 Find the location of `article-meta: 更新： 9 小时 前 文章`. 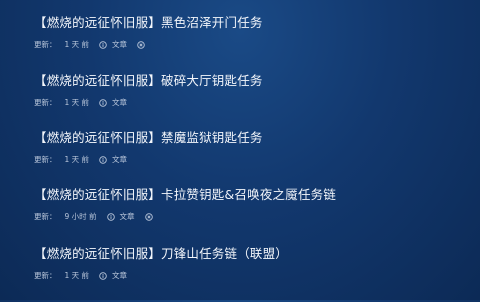

article-meta: 更新： 9 小时 前 文章 is located at coordinates (93, 217).